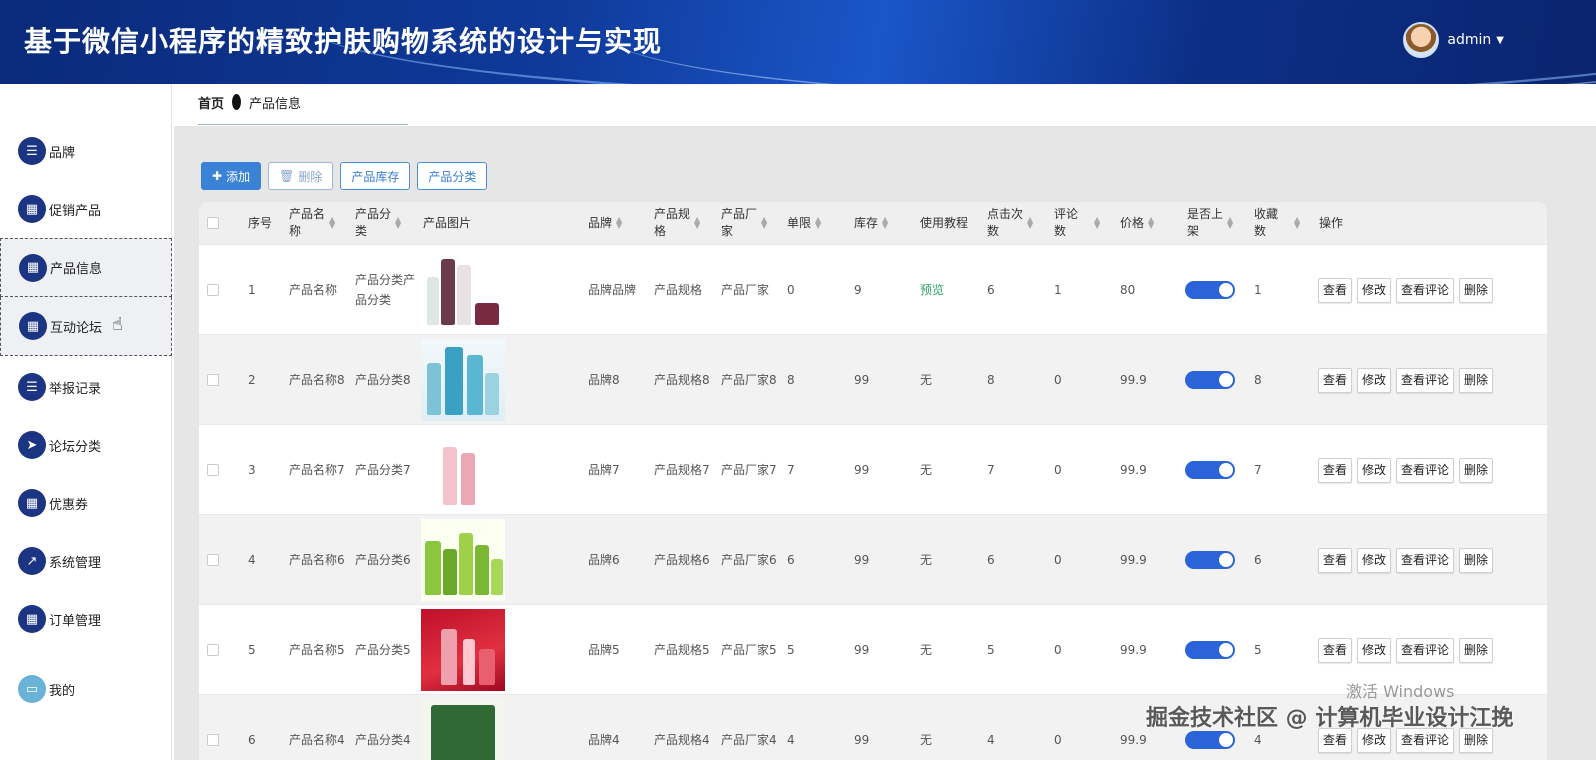  What do you see at coordinates (1278, 223) in the screenshot?
I see `column-header-favorites: 收藏数 ▲ ▼` at bounding box center [1278, 223].